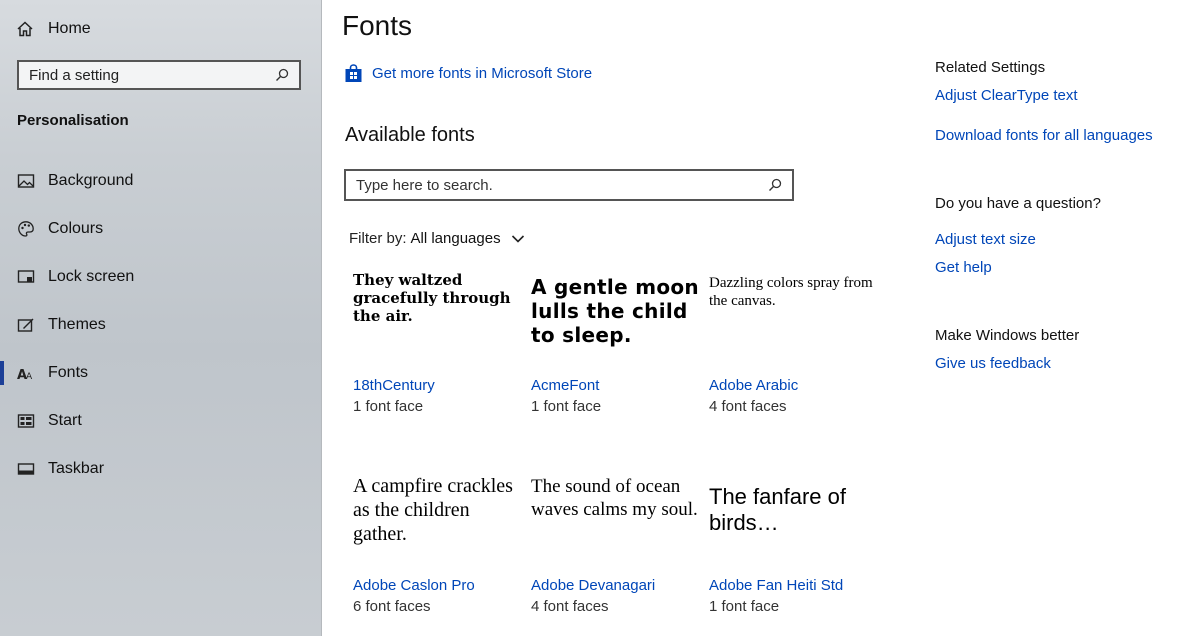  What do you see at coordinates (65, 420) in the screenshot?
I see `sidebar-item-label: Start` at bounding box center [65, 420].